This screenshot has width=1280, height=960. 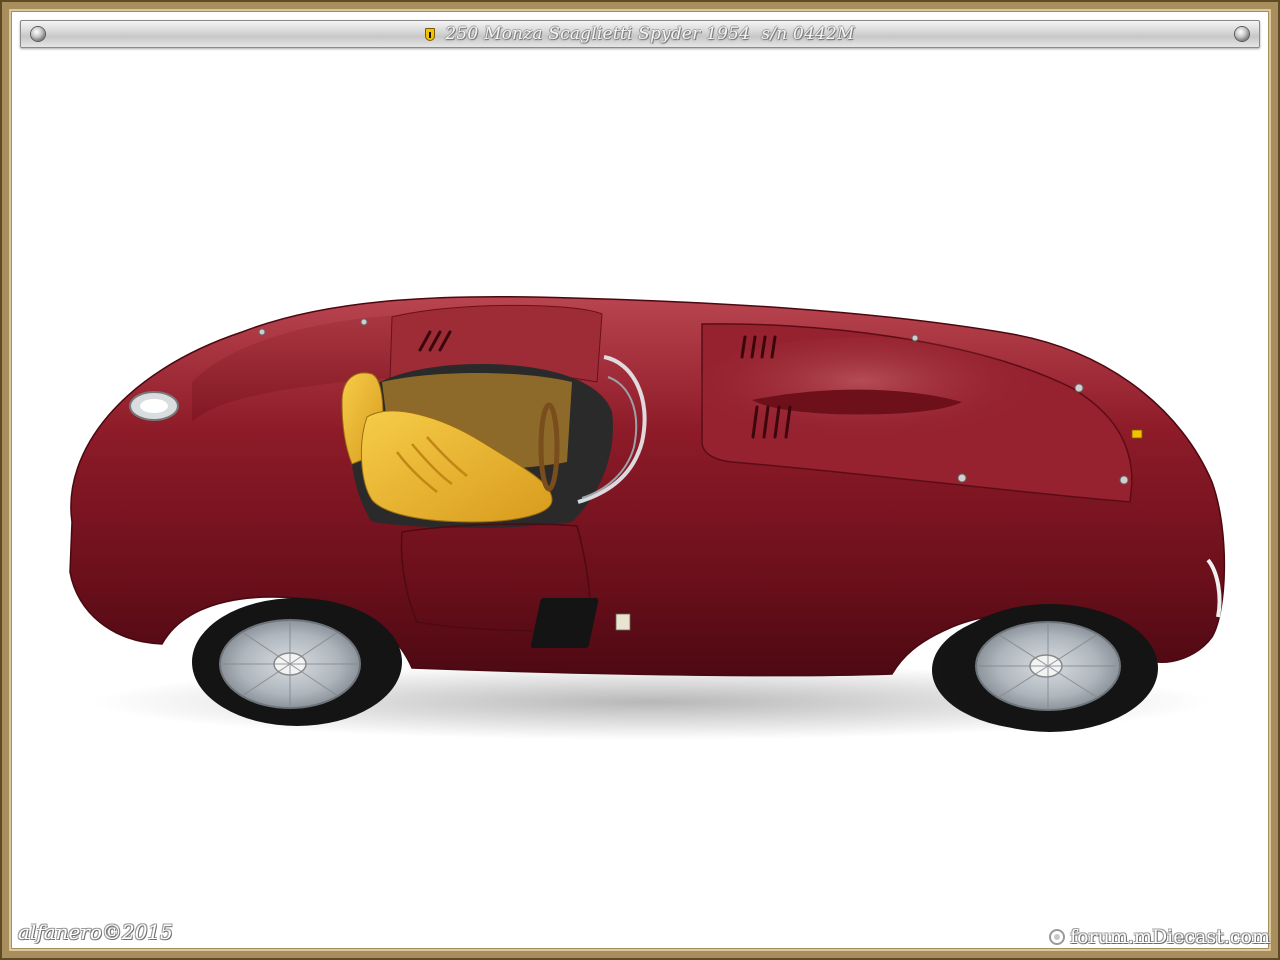 I want to click on front-wheel, so click(x=1050, y=668).